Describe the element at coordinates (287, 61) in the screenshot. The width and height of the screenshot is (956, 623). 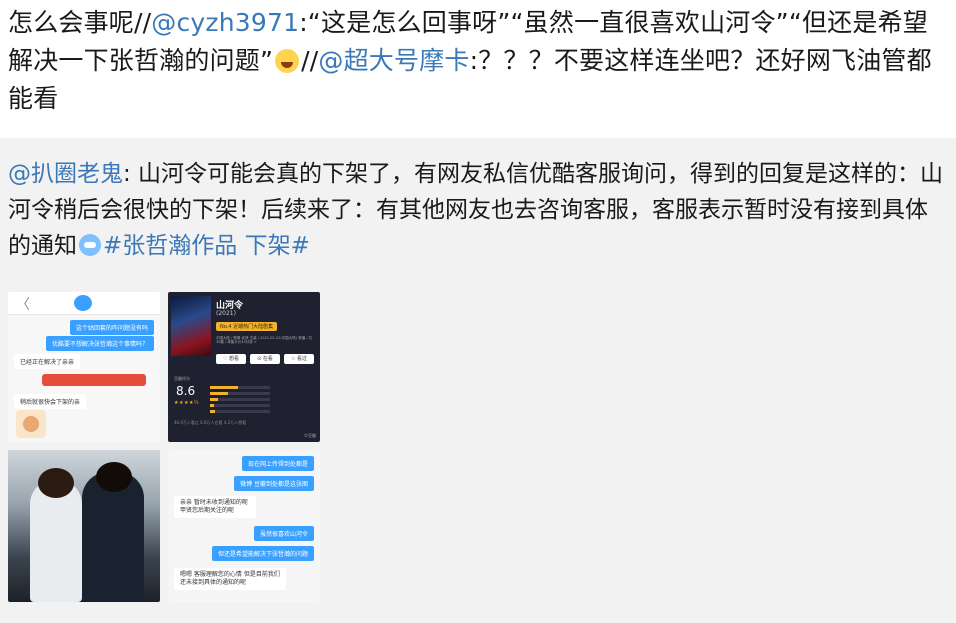
I see `laughing-face-emoji-icon` at that location.